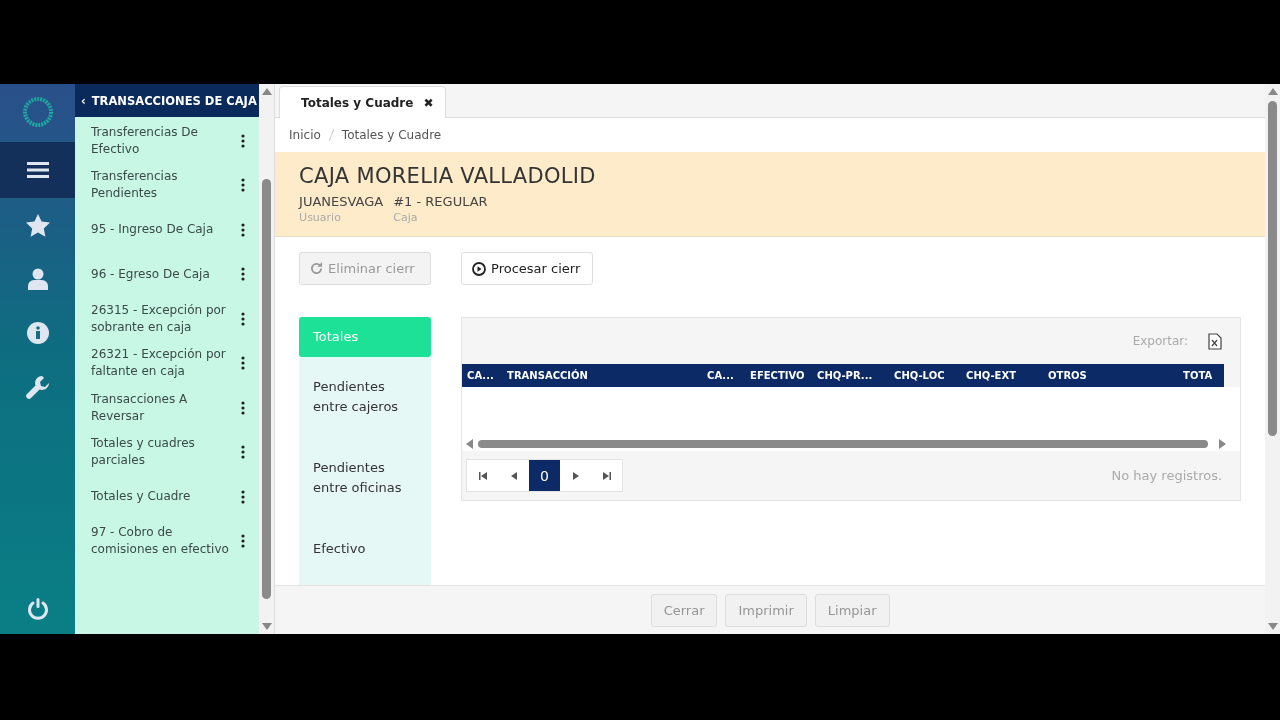 The height and width of the screenshot is (720, 1280). Describe the element at coordinates (779, 375) in the screenshot. I see `column-header: EFECTIVO` at that location.